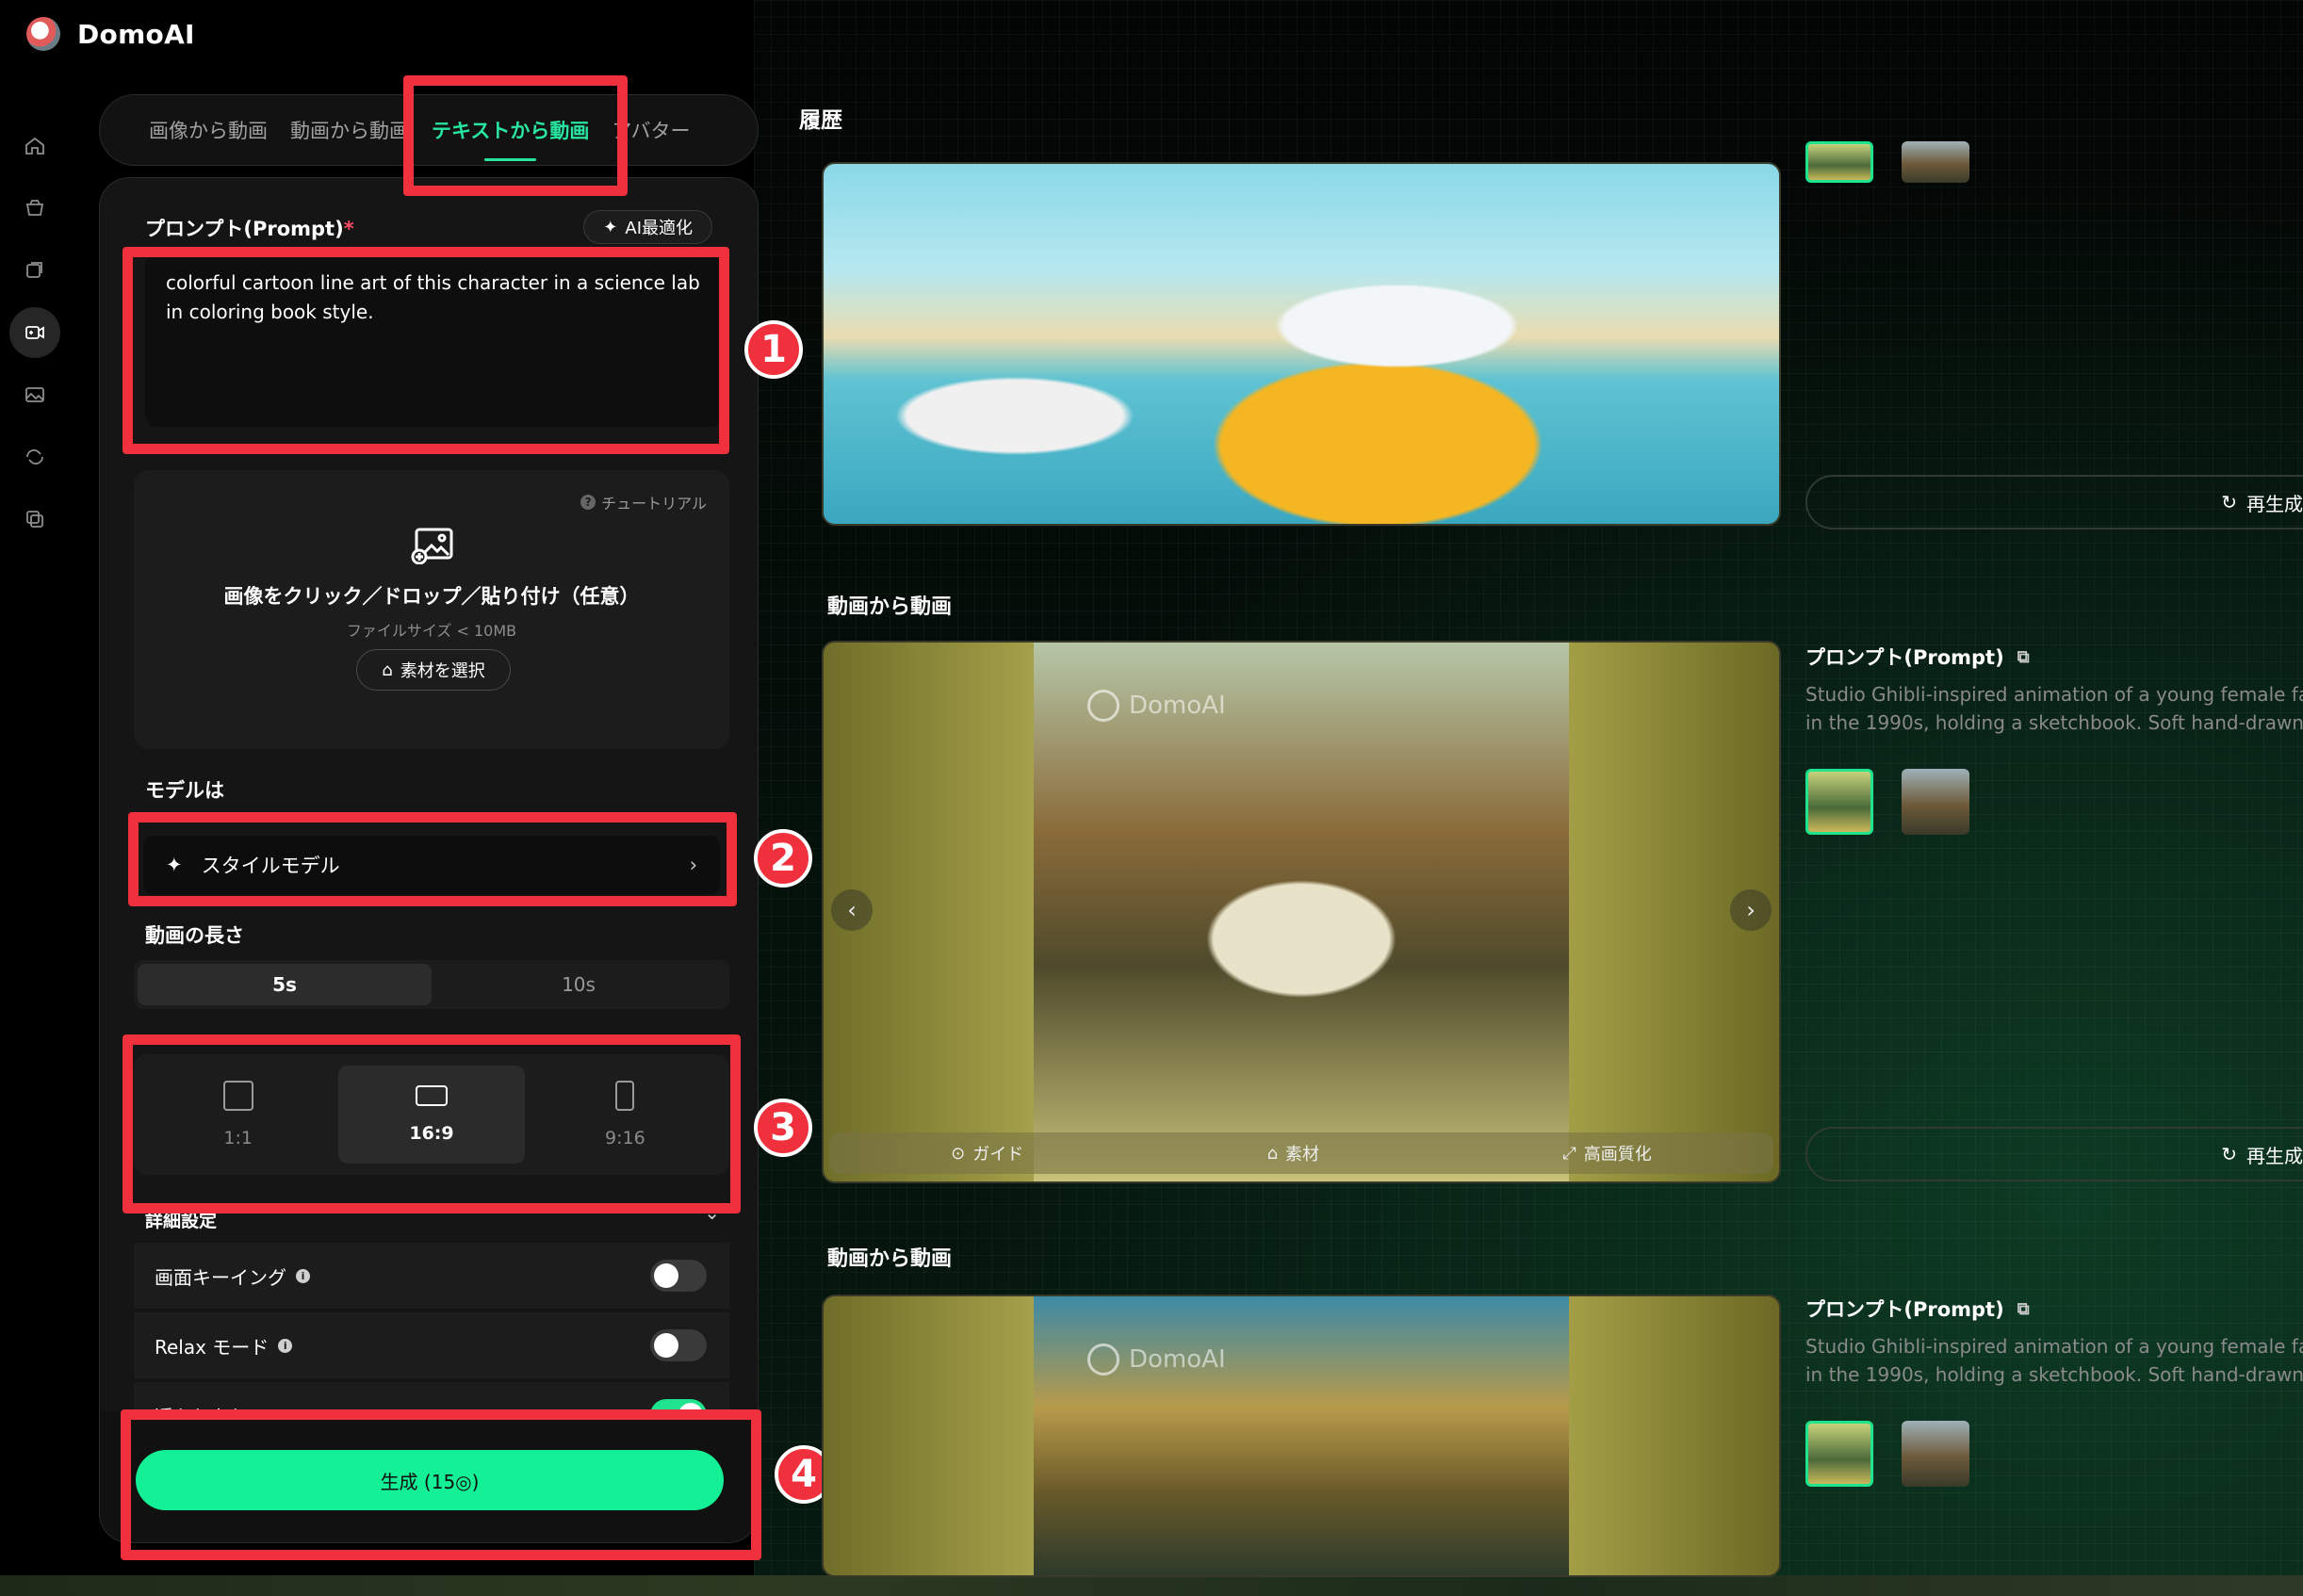  I want to click on tab-video-to-video: 動画から動画, so click(349, 130).